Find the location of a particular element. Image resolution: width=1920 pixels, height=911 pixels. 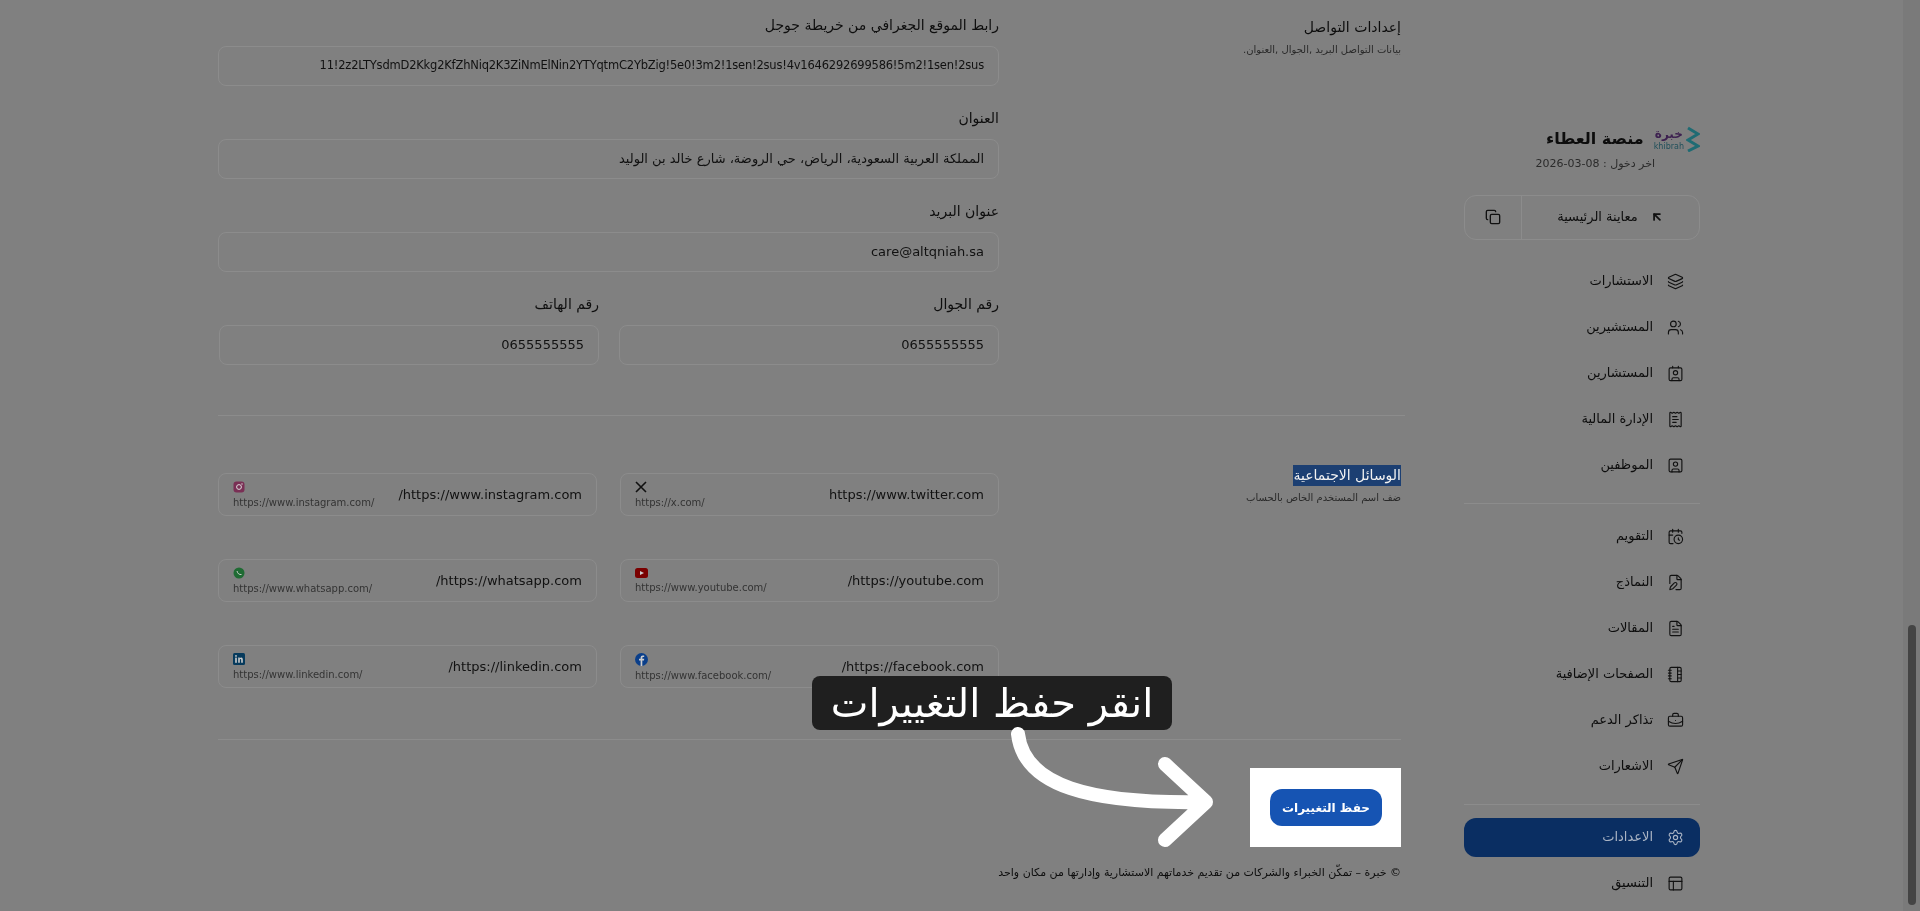

linkedin-icon is located at coordinates (239, 659).